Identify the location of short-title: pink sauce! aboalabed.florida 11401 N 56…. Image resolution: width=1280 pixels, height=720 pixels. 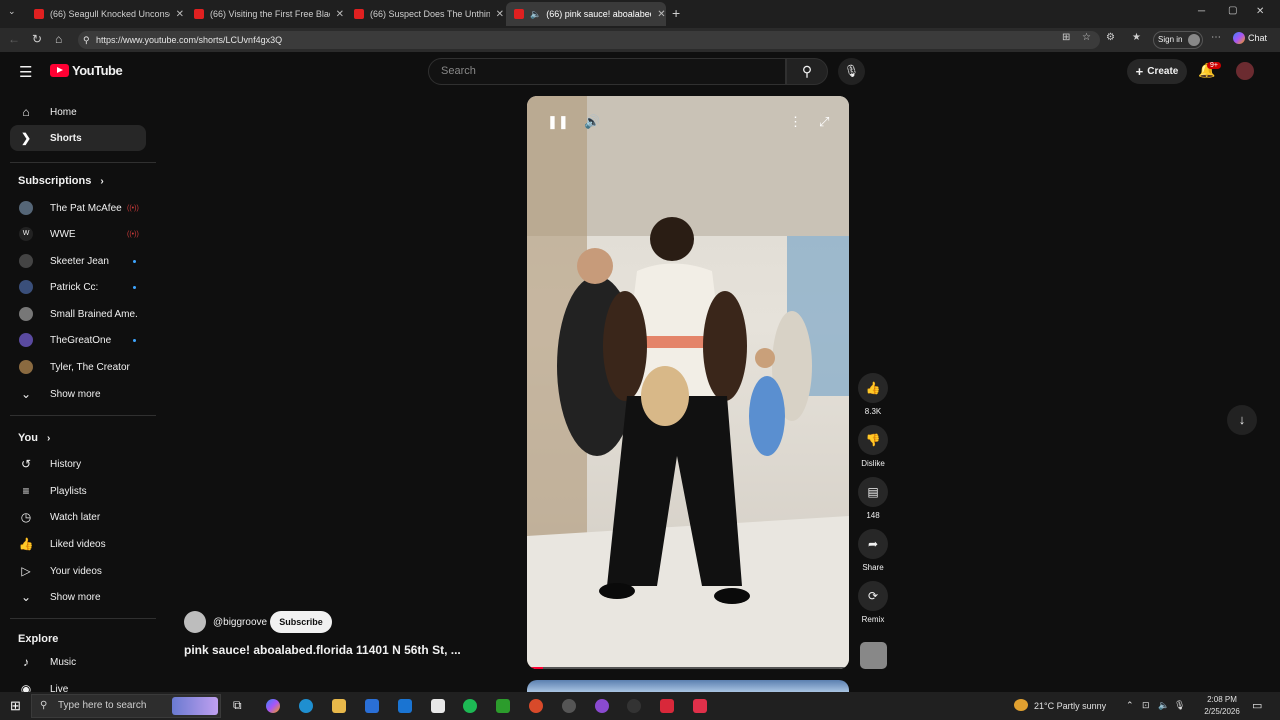
(322, 650).